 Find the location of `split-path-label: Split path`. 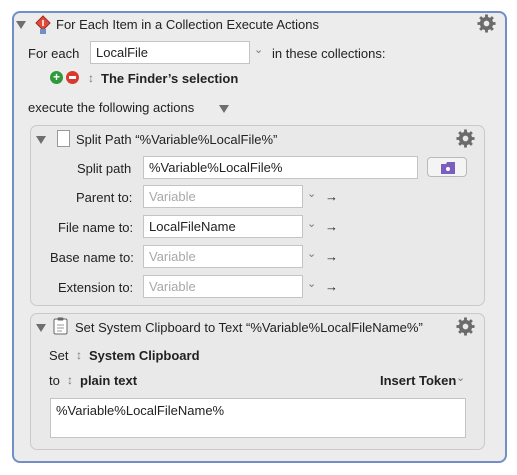

split-path-label: Split path is located at coordinates (104, 168).